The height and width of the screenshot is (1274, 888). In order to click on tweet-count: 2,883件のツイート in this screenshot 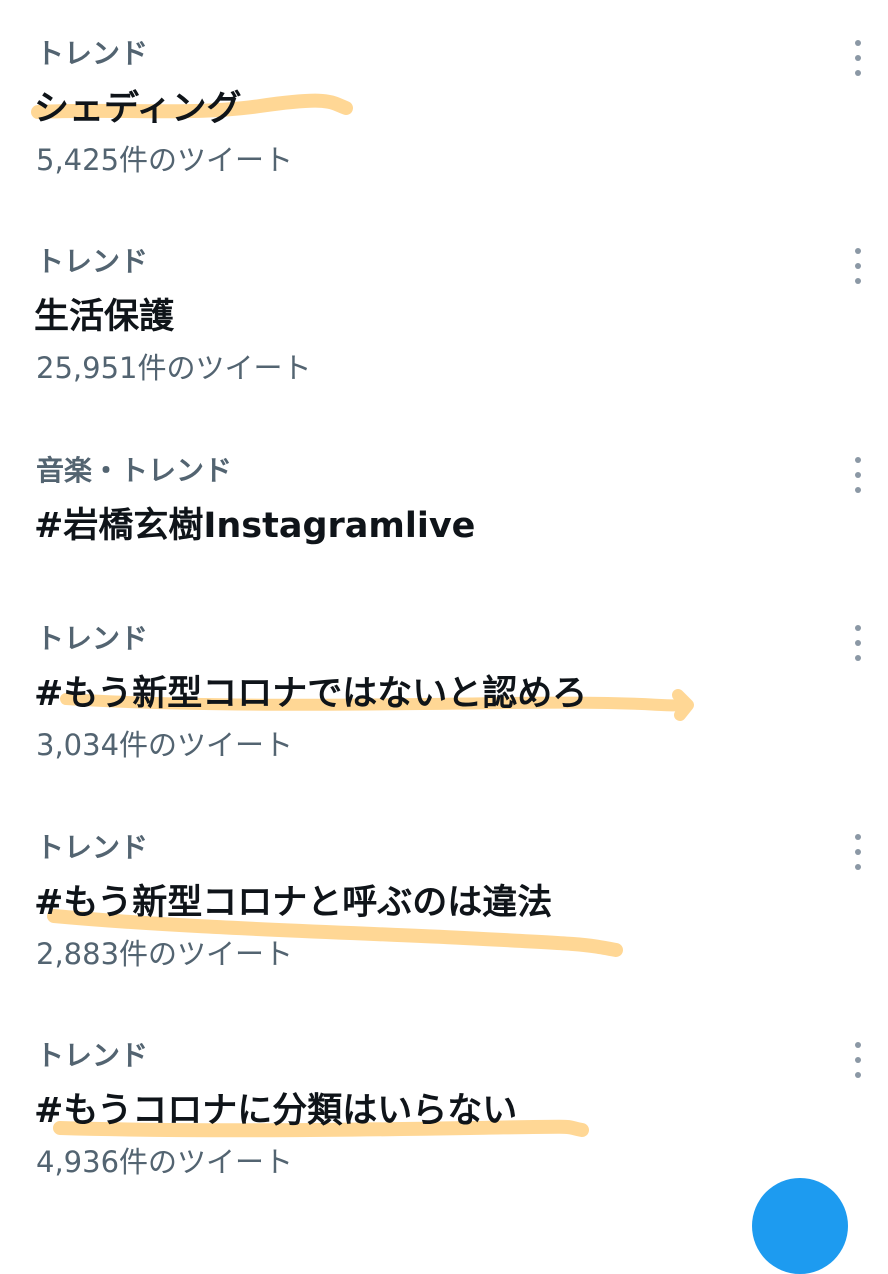, I will do `click(165, 954)`.